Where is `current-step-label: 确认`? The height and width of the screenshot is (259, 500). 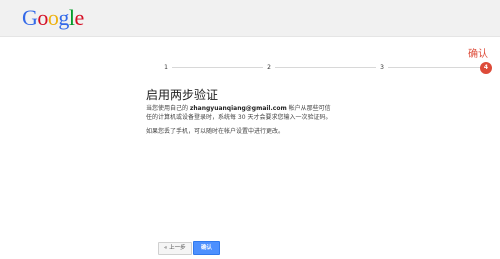 current-step-label: 确认 is located at coordinates (478, 54).